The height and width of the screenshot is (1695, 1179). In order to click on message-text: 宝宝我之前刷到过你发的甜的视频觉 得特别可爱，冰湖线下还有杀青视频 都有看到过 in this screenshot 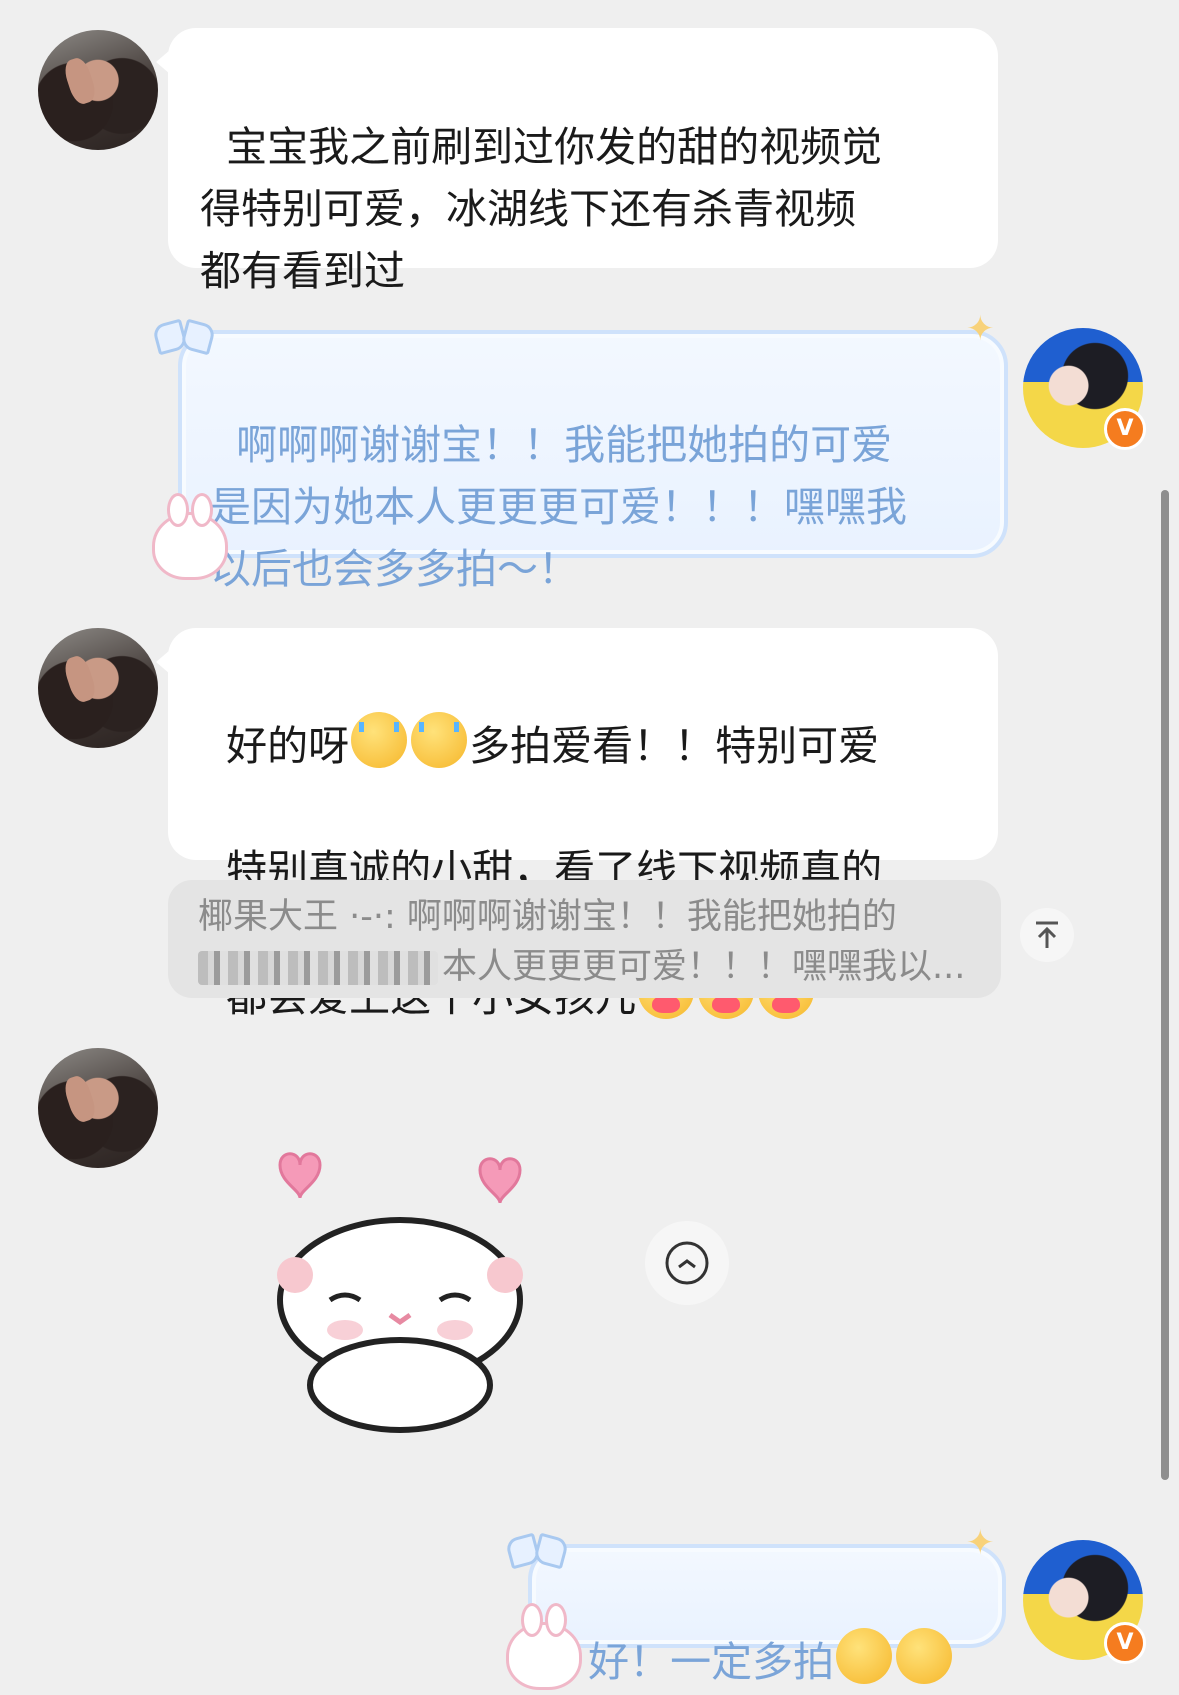, I will do `click(541, 209)`.